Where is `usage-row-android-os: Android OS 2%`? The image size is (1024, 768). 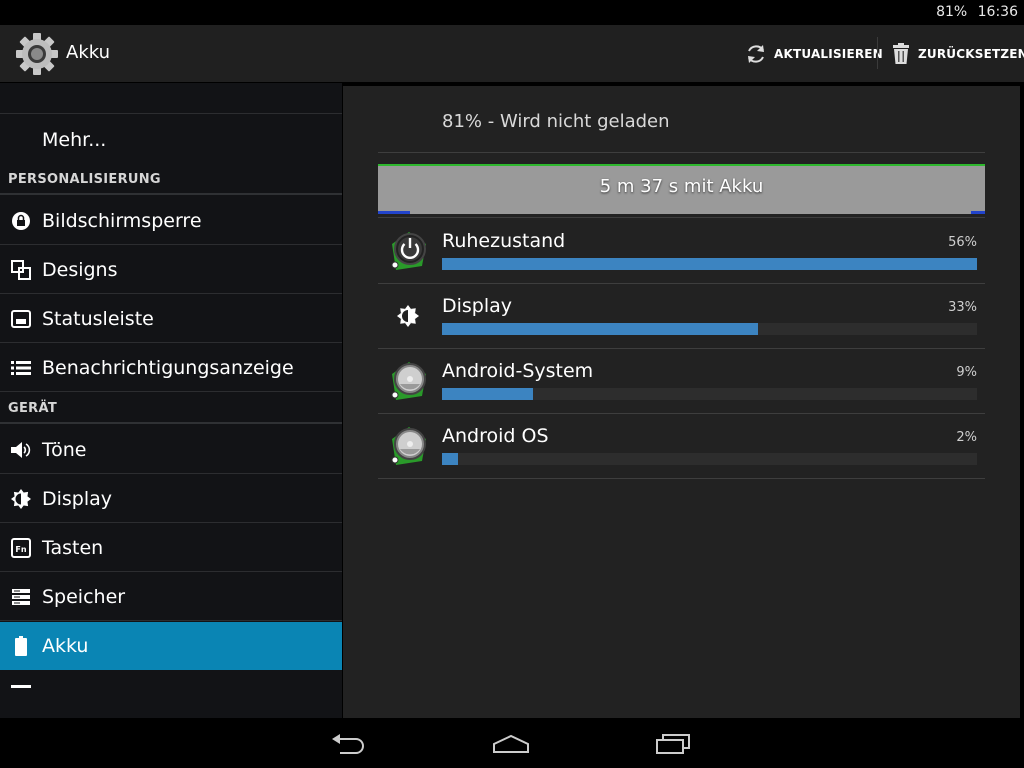 usage-row-android-os: Android OS 2% is located at coordinates (681, 446).